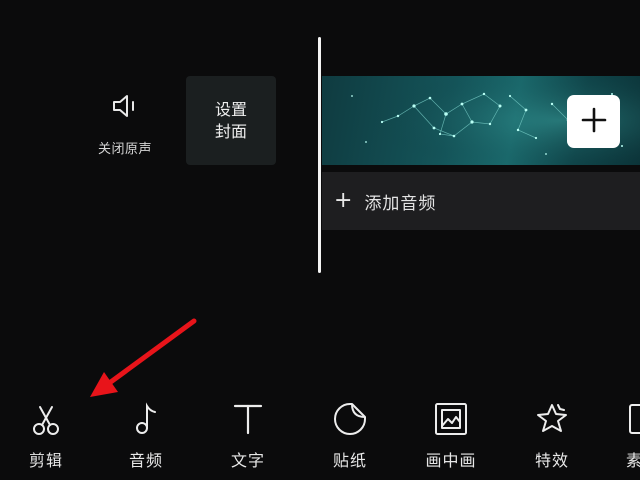  I want to click on sticker-icon, so click(350, 419).